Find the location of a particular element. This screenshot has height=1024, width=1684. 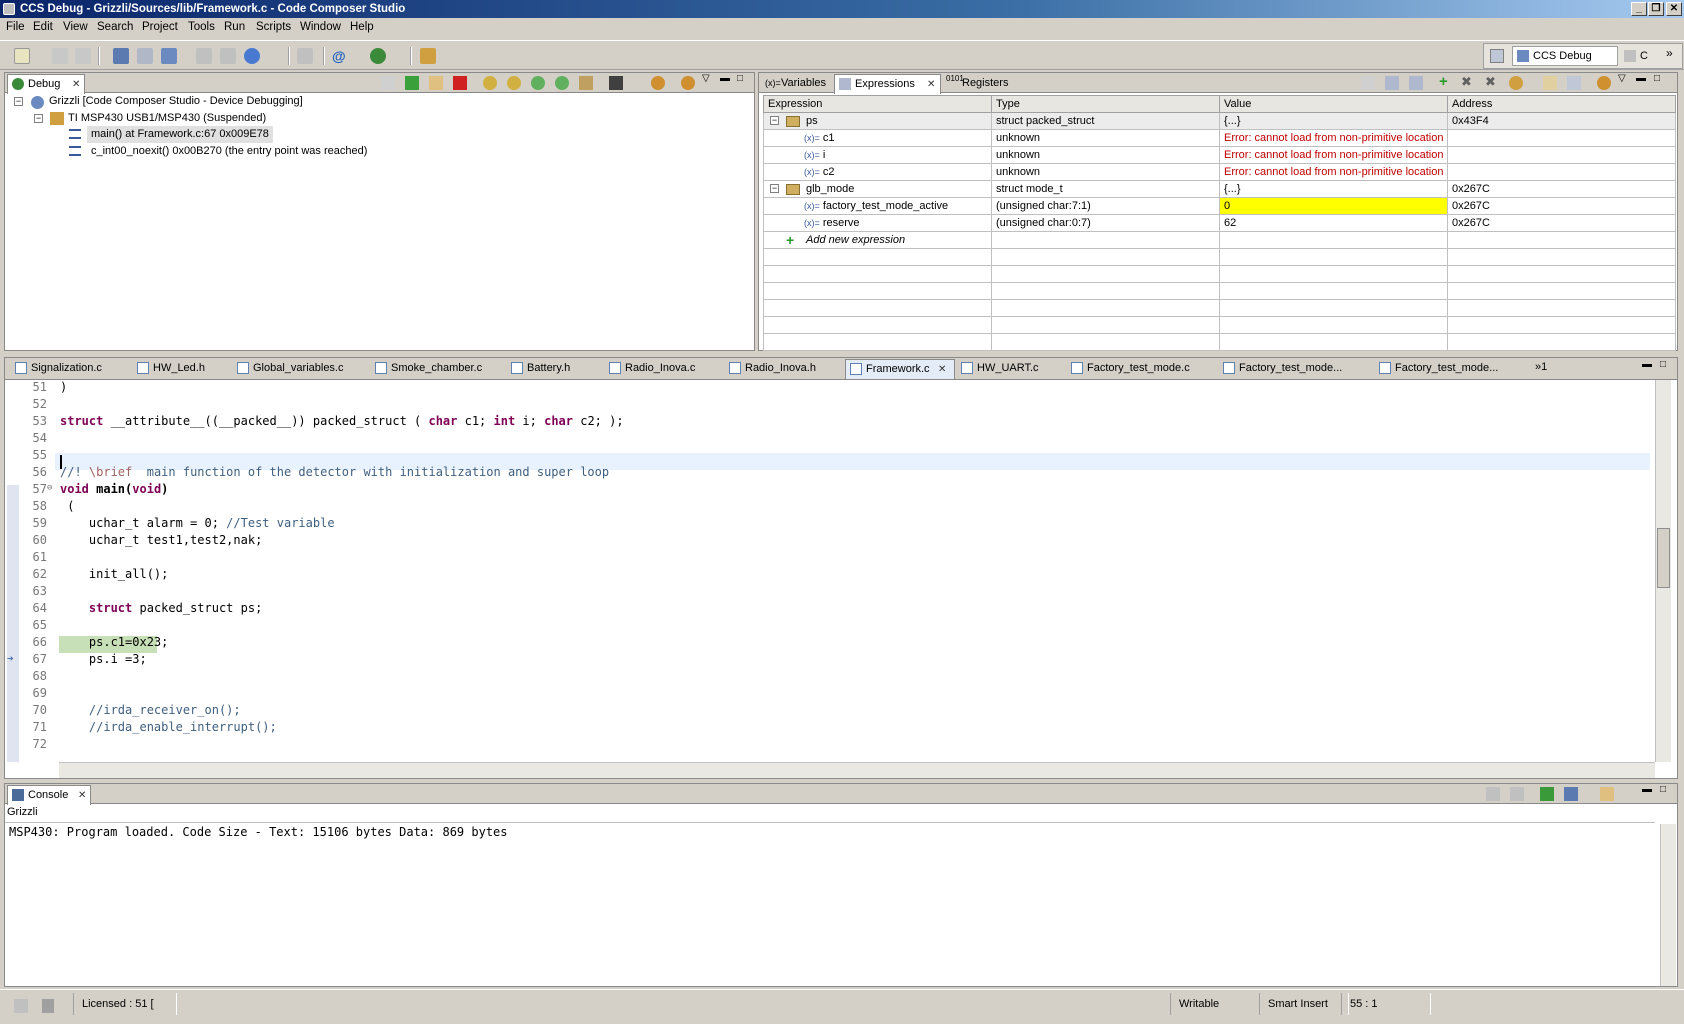

assembly-step-icon is located at coordinates (562, 83).